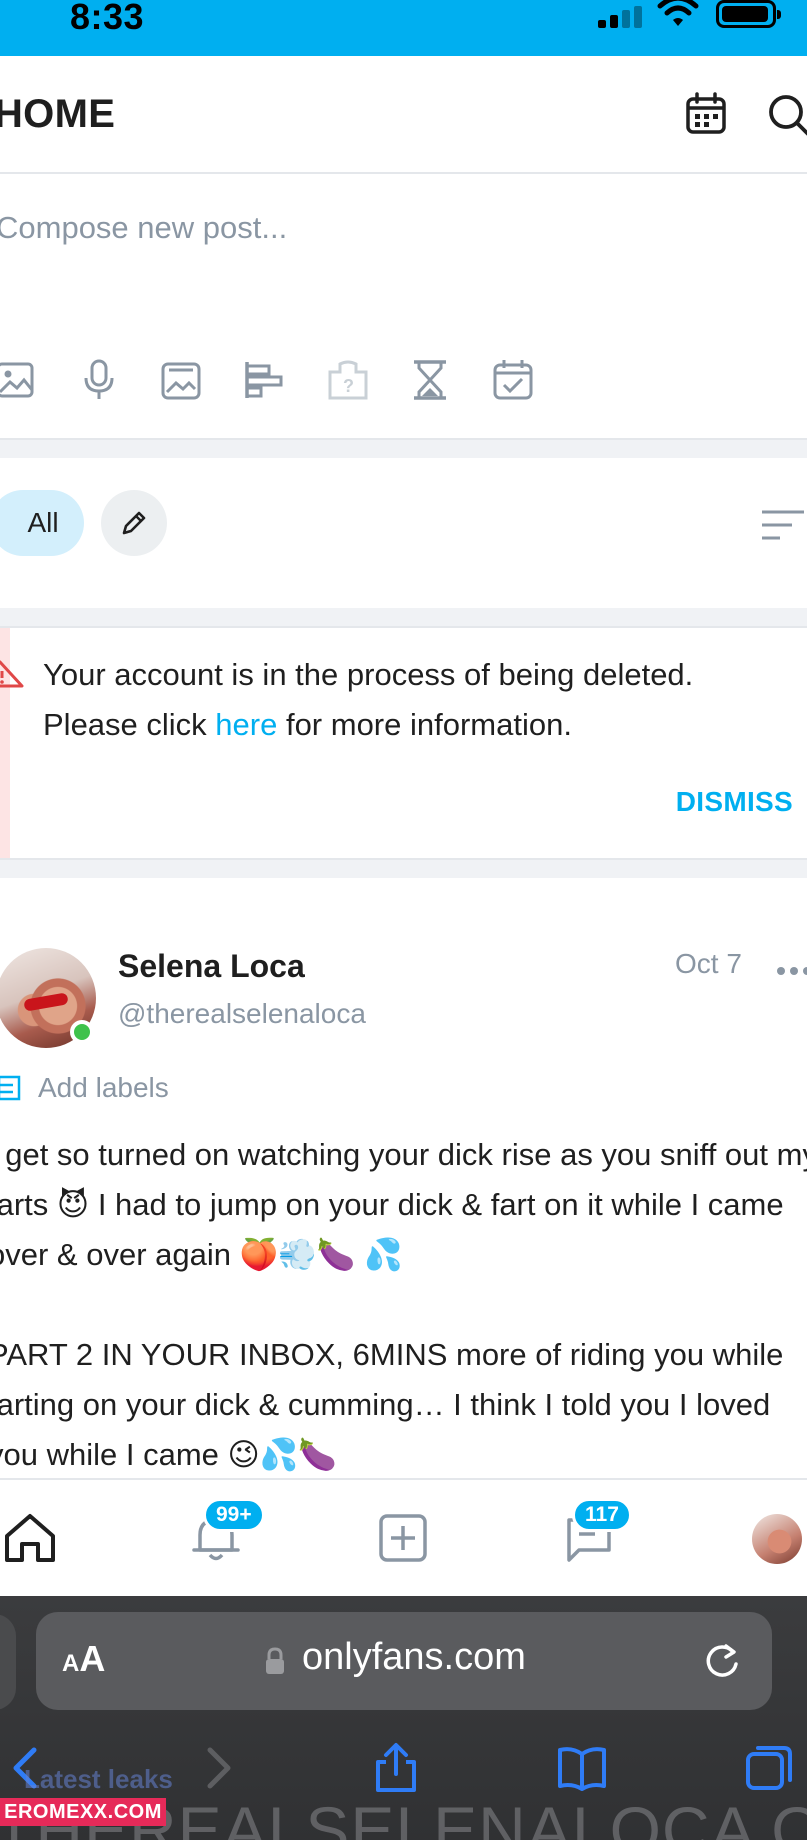 The width and height of the screenshot is (807, 1840). What do you see at coordinates (71, 1663) in the screenshot?
I see `aa-small-label: A` at bounding box center [71, 1663].